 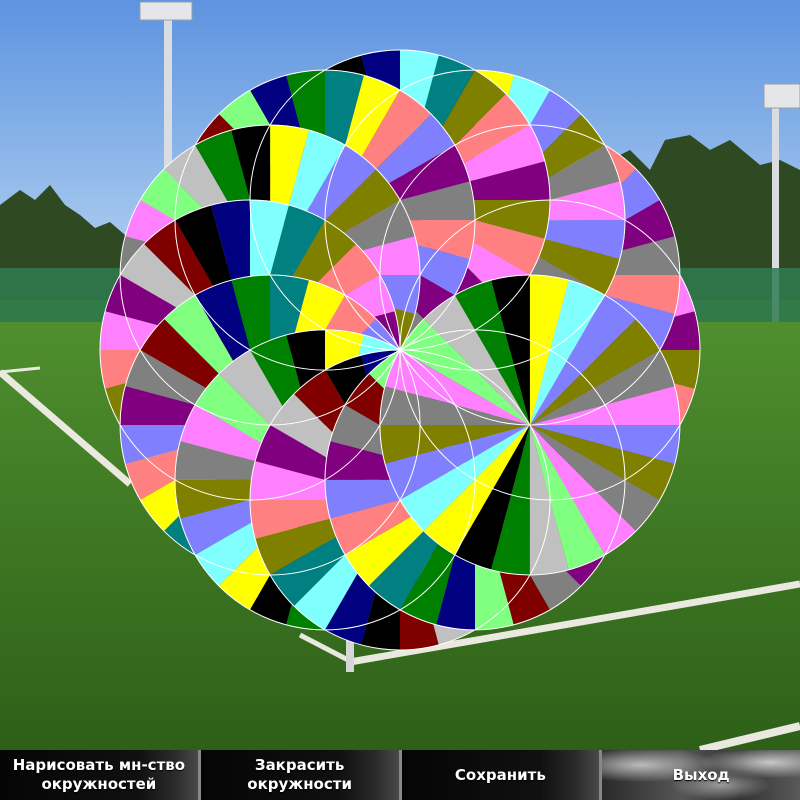 I want to click on save-label: Сохранить, so click(x=500, y=774).